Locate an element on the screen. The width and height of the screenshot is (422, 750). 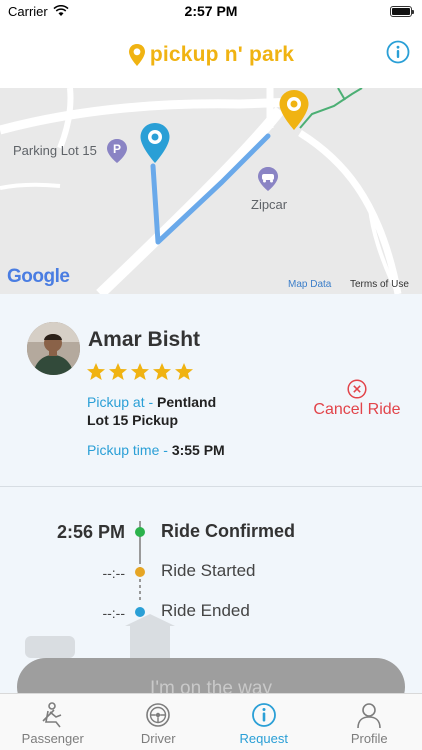
svg-text: P is located at coordinates (117, 149).